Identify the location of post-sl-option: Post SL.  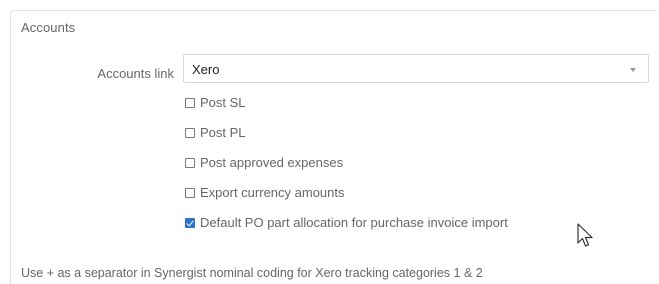
(215, 102).